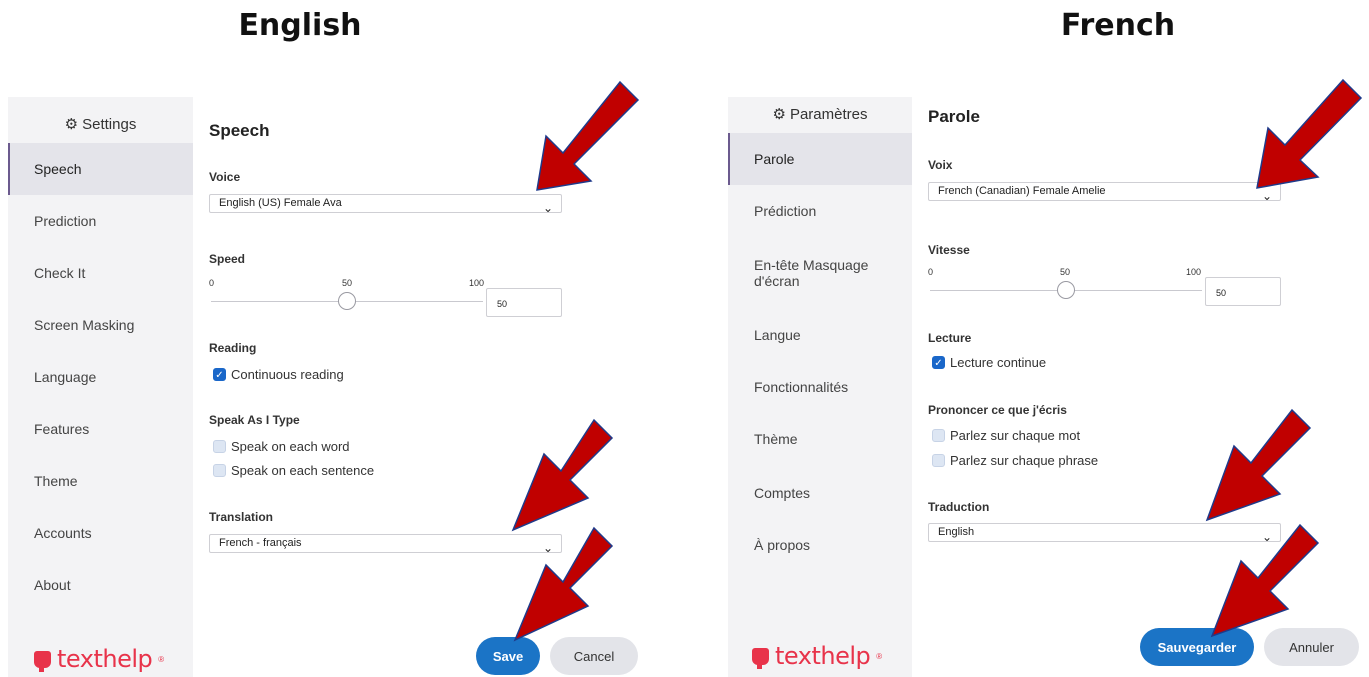 The width and height of the screenshot is (1369, 677). I want to click on cancel-button: Cancel, so click(594, 656).